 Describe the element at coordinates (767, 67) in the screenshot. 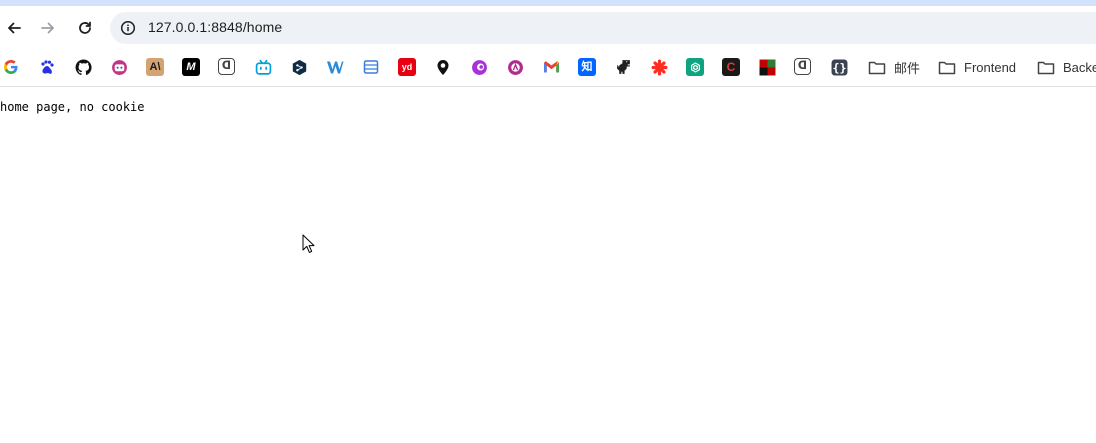

I see `red-square-icon` at that location.